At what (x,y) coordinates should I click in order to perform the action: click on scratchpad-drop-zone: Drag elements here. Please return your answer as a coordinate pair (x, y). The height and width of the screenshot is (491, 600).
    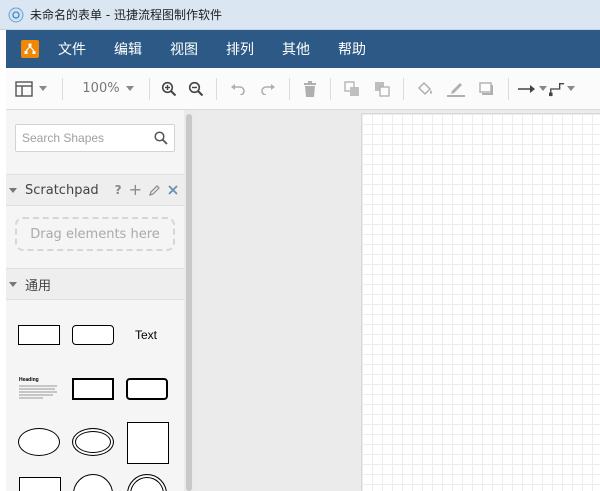
    Looking at the image, I should click on (95, 234).